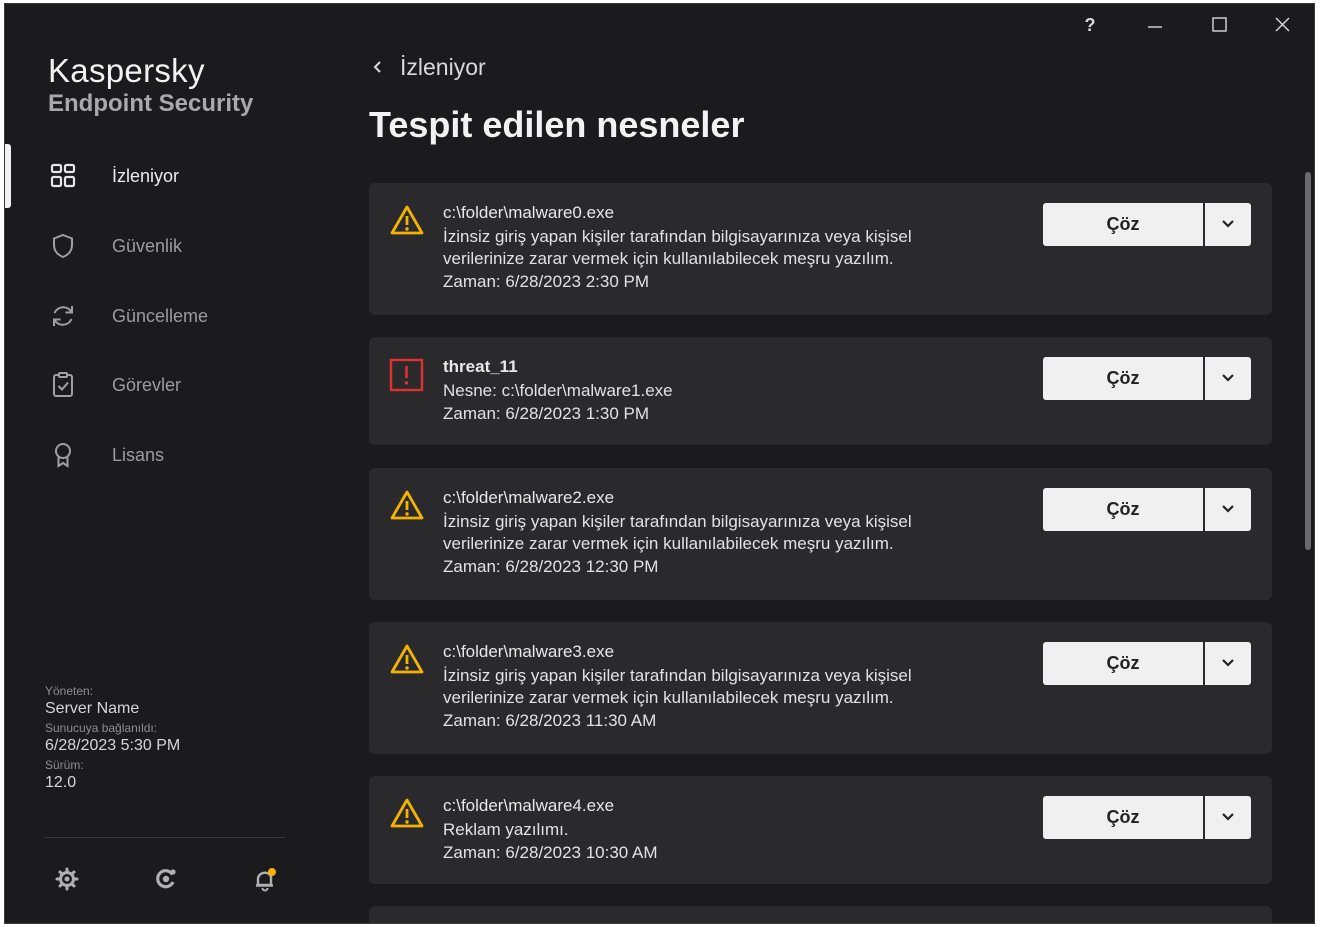 The image size is (1330, 927). Describe the element at coordinates (63, 246) in the screenshot. I see `shield-icon` at that location.